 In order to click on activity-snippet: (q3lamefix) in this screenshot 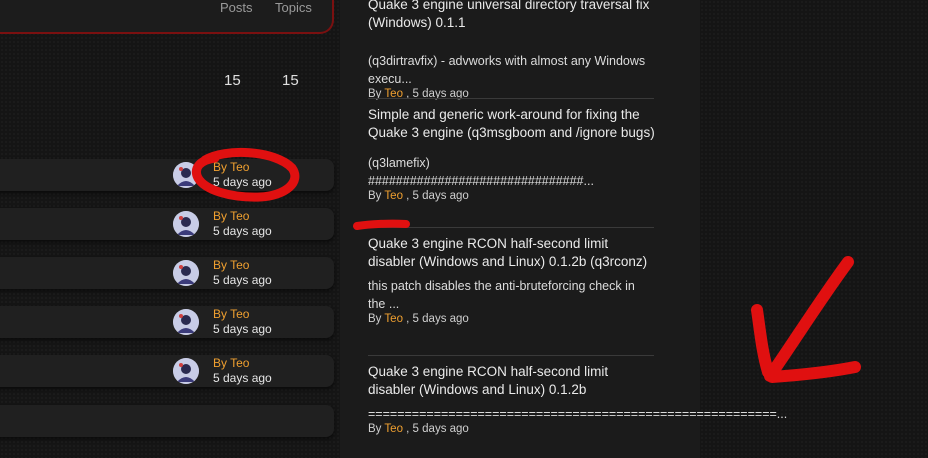, I will do `click(399, 163)`.